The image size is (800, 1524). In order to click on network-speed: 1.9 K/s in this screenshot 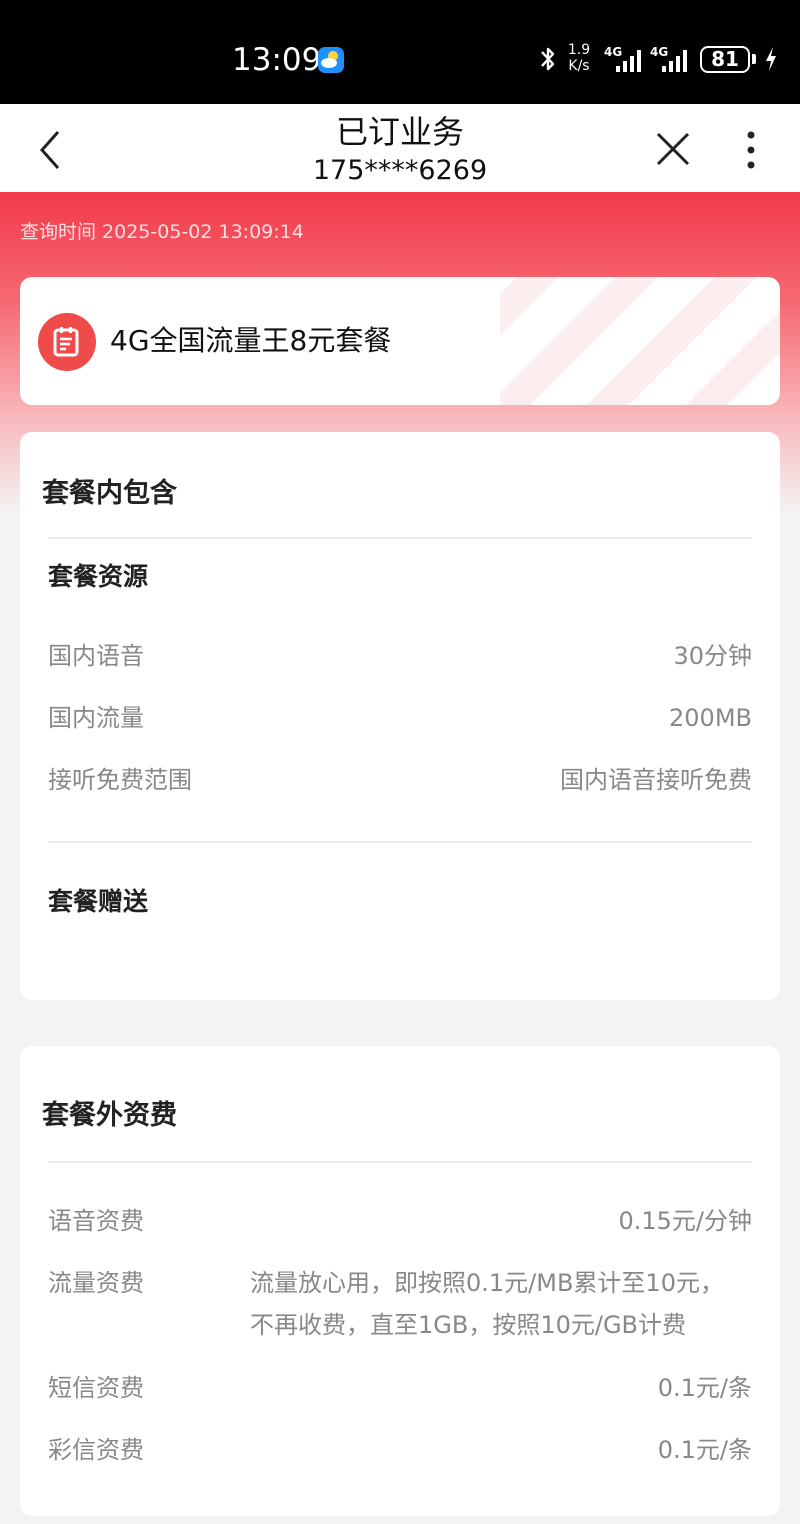, I will do `click(579, 58)`.